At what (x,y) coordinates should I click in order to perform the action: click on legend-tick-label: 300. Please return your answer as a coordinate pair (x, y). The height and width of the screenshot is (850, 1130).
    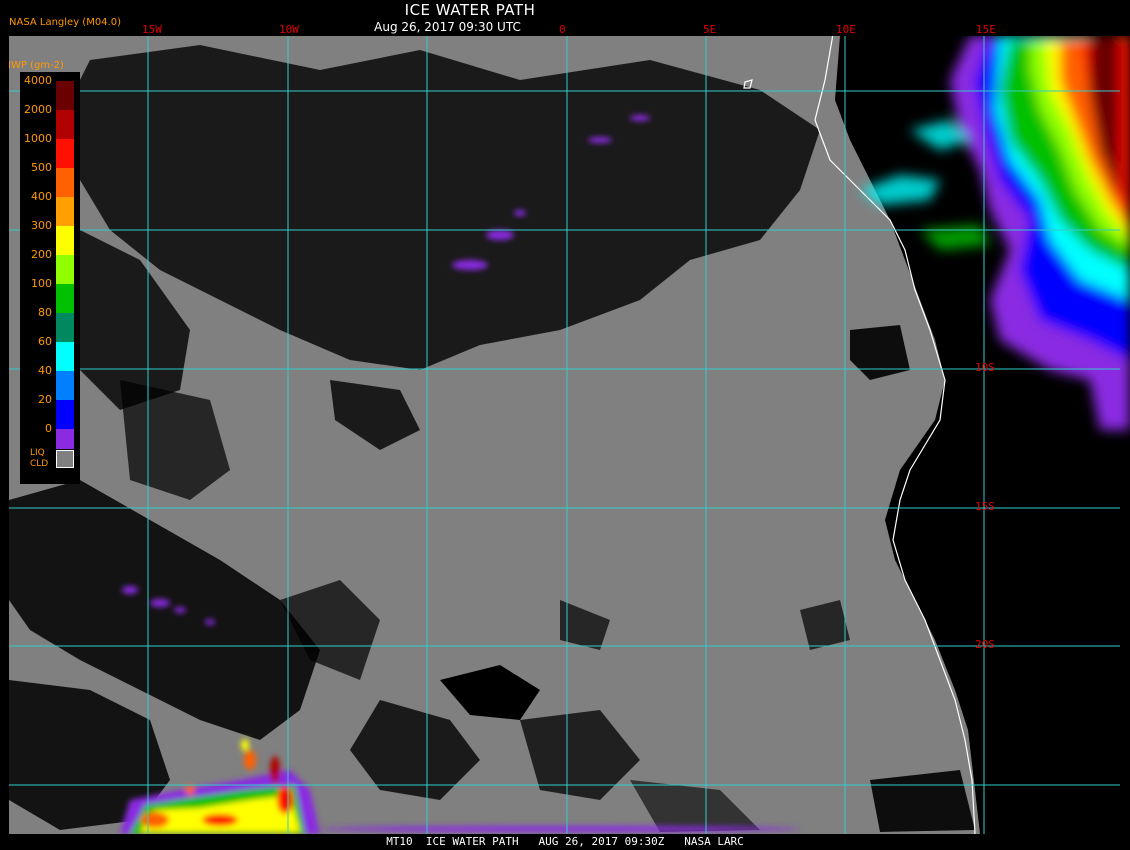
    Looking at the image, I should click on (41, 225).